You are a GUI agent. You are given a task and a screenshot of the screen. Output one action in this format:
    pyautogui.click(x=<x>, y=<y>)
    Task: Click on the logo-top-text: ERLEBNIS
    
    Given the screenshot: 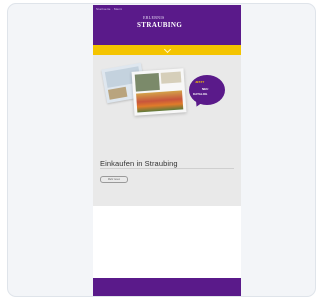 What is the action you would take?
    pyautogui.click(x=154, y=17)
    